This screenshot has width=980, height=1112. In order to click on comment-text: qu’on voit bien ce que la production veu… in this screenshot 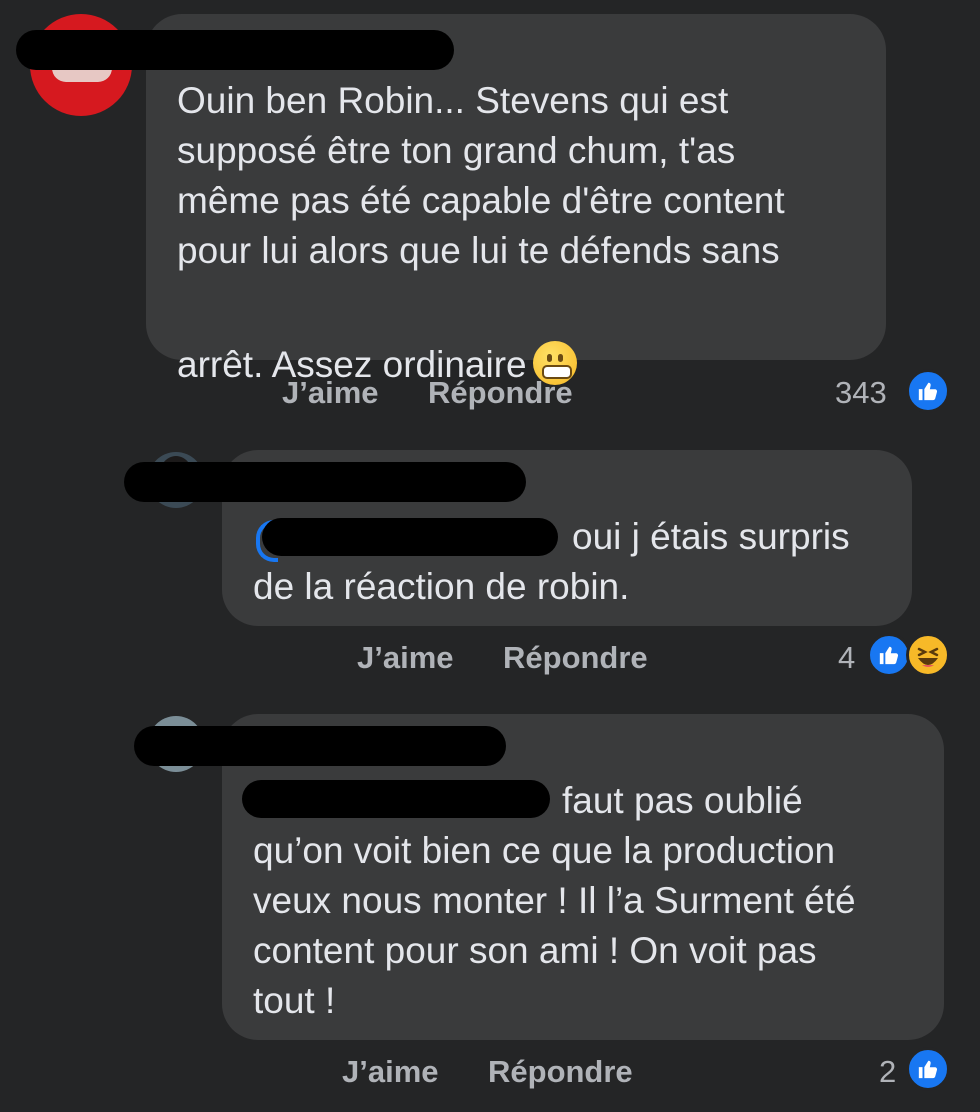, I will do `click(554, 925)`.